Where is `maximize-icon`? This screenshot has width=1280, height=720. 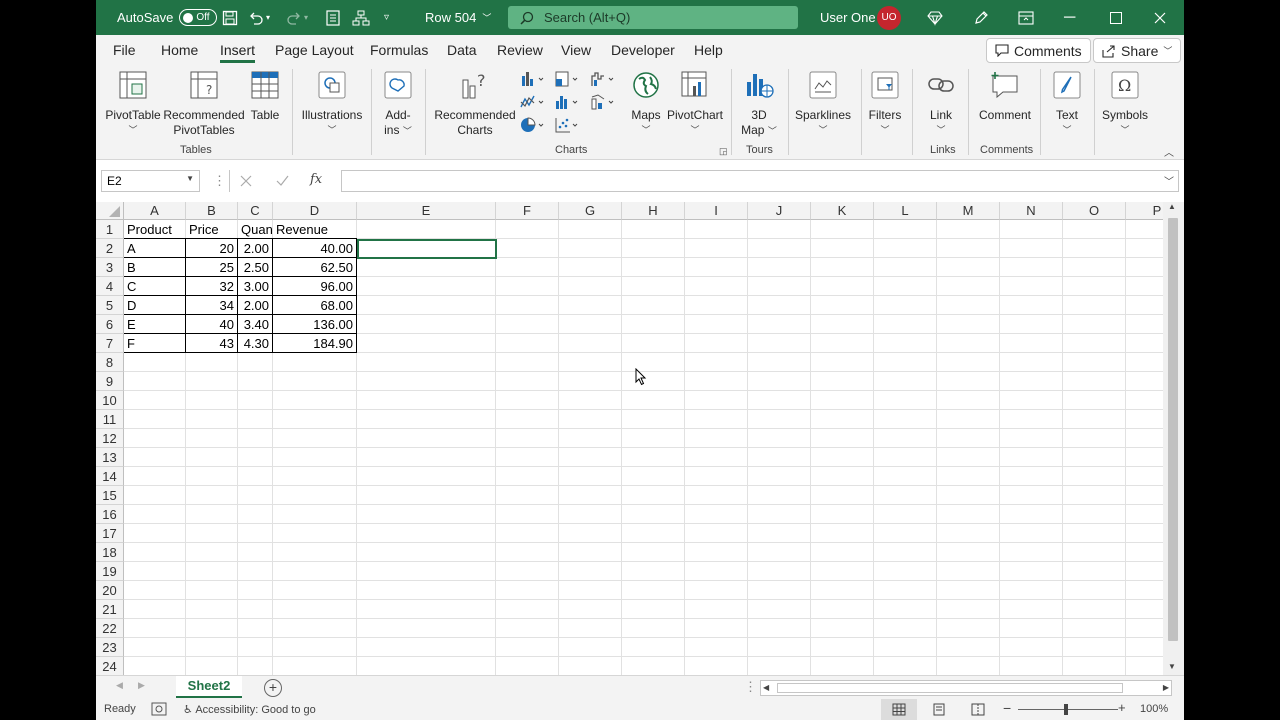
maximize-icon is located at coordinates (1116, 17).